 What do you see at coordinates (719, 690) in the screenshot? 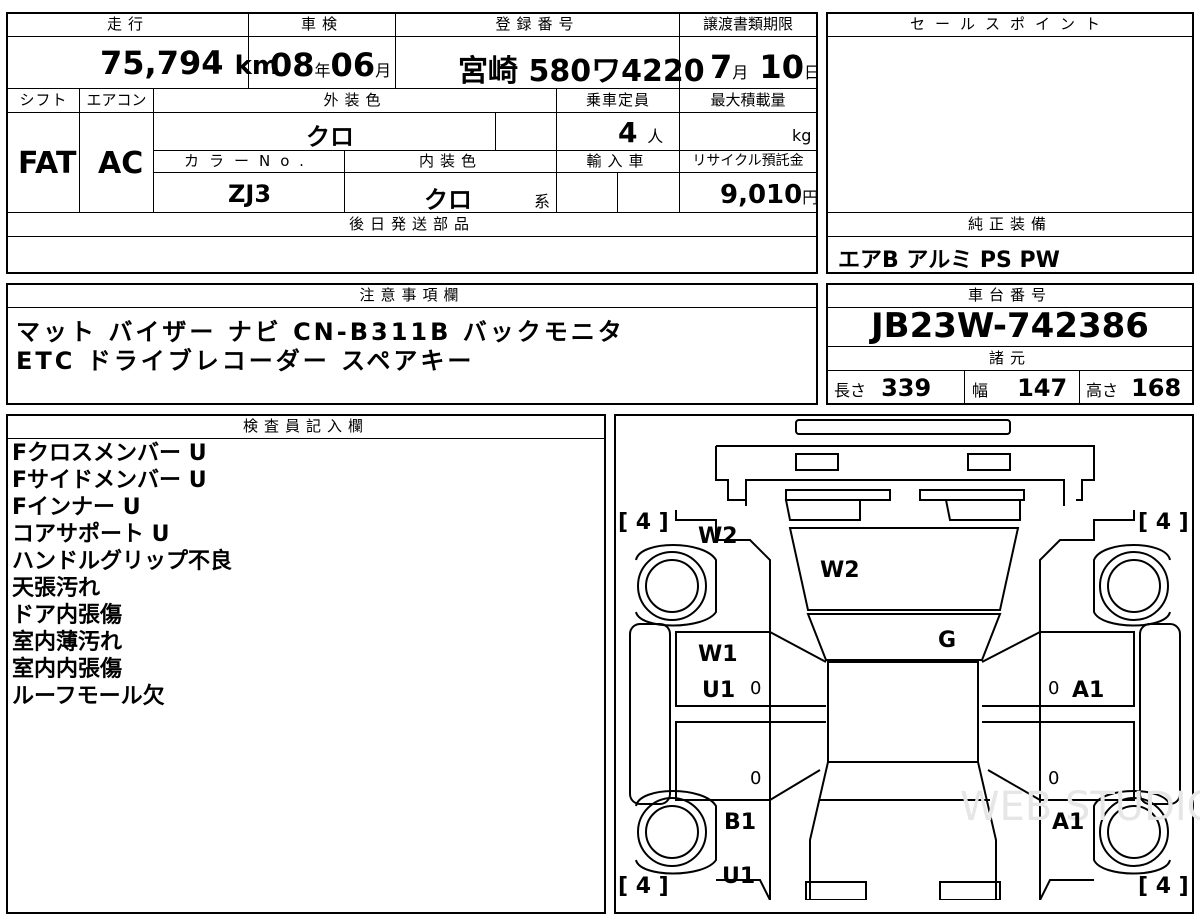
I see `damage-u1-left: U1` at bounding box center [719, 690].